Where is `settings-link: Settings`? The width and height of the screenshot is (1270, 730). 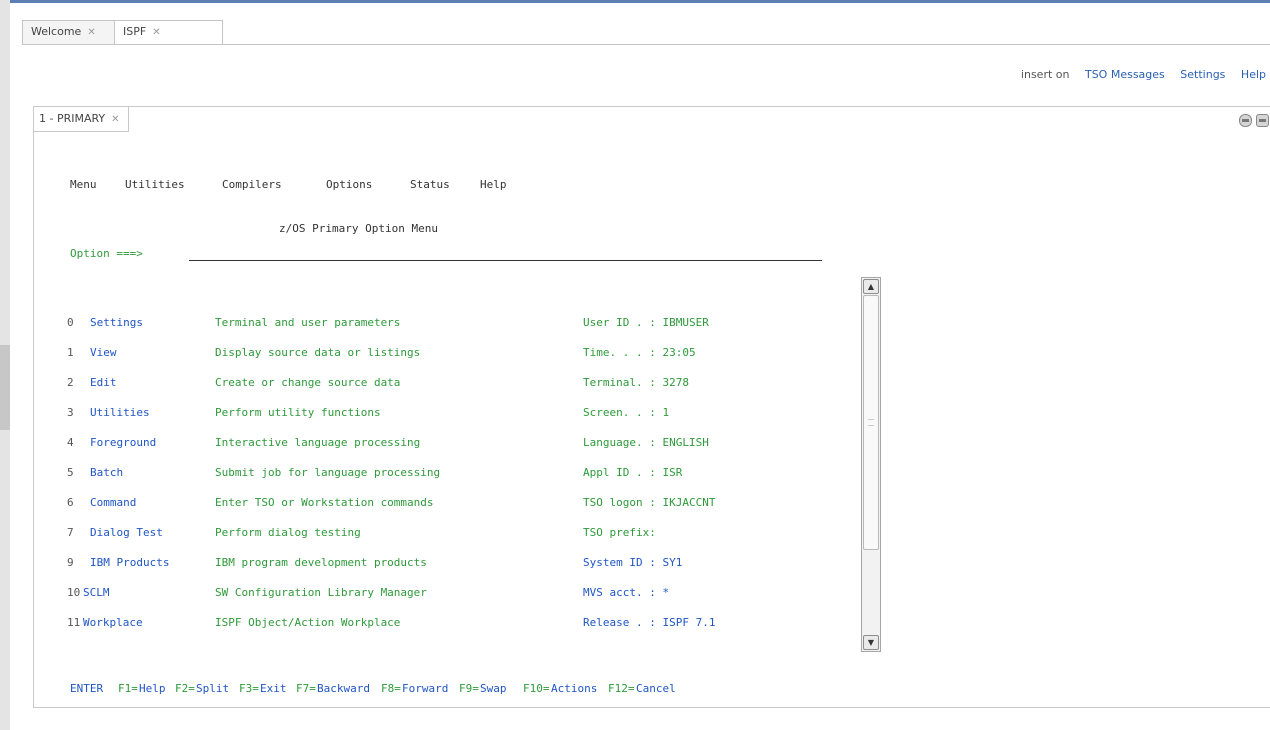 settings-link: Settings is located at coordinates (1202, 74).